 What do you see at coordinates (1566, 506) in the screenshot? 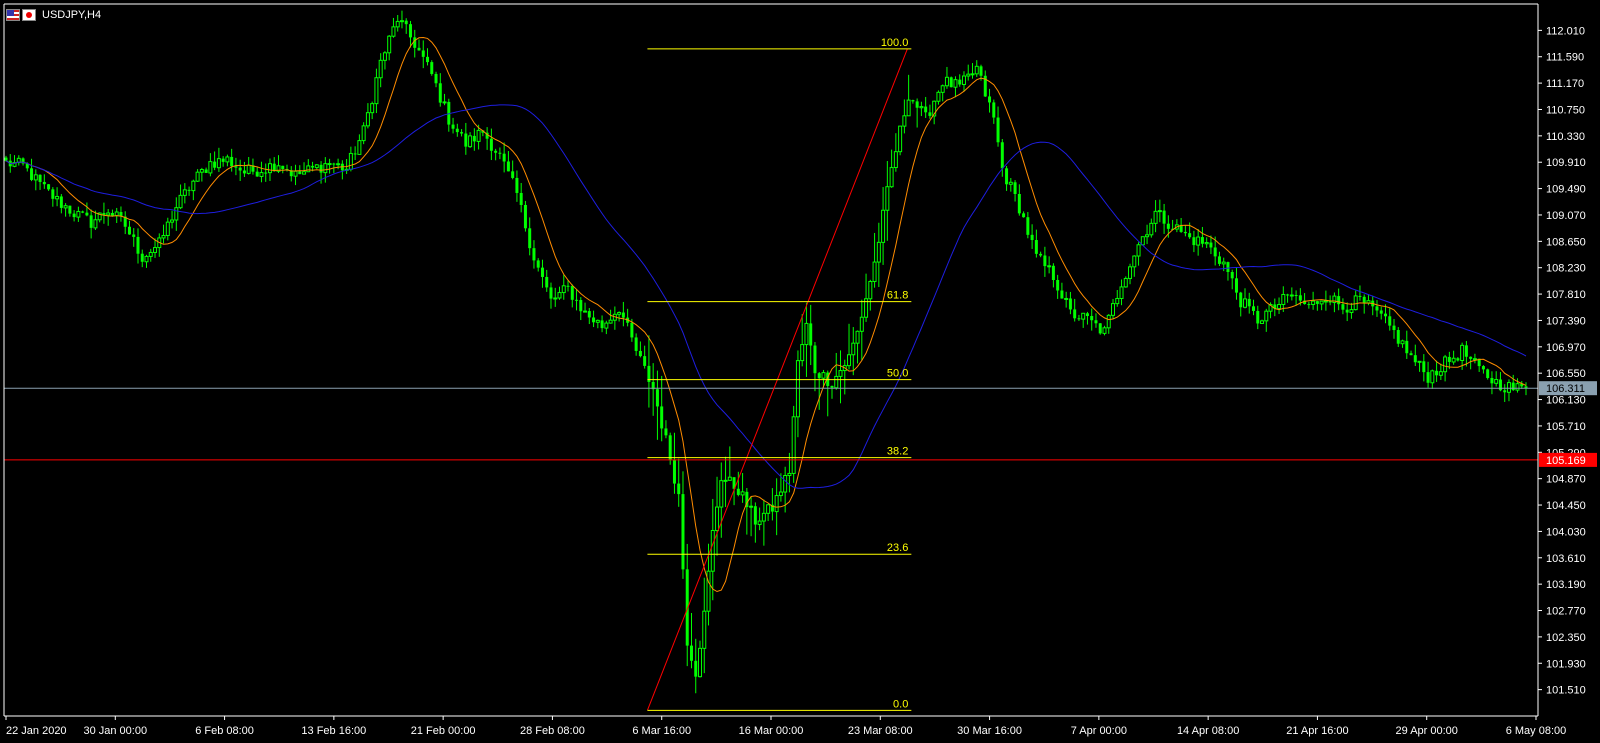
I see `y-tick-label: 104.450` at bounding box center [1566, 506].